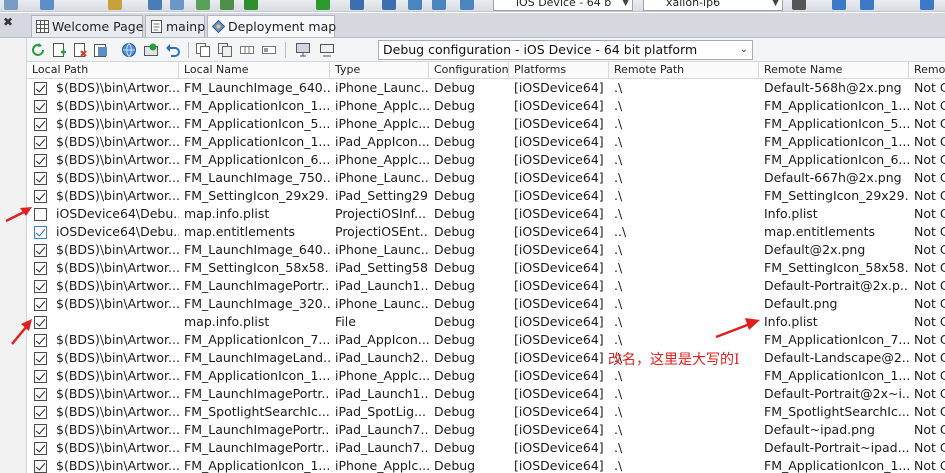 The image size is (945, 473). What do you see at coordinates (357, 5) in the screenshot?
I see `pause-icon` at bounding box center [357, 5].